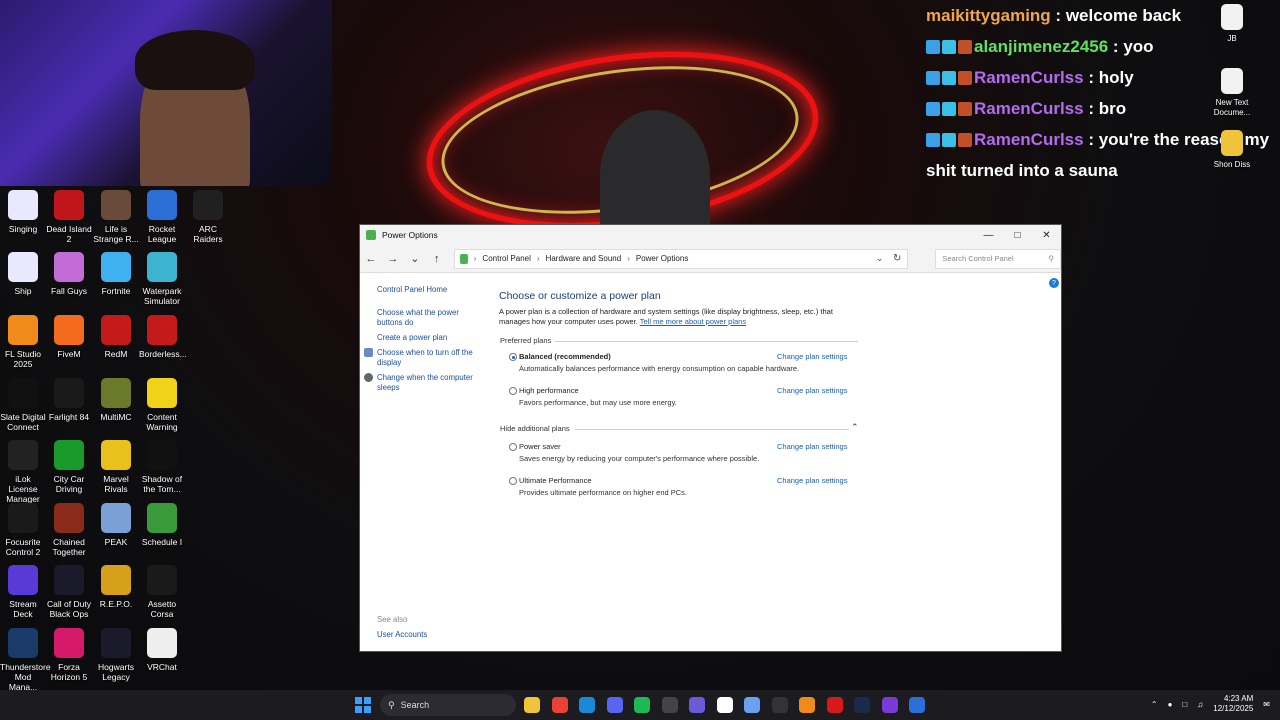 The image size is (1280, 720). I want to click on chrome-icon, so click(559, 705).